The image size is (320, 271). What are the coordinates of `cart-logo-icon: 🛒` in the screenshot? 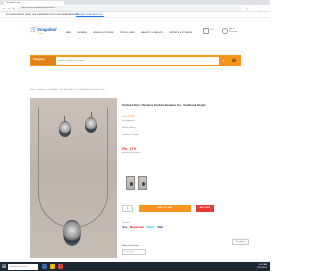 It's located at (34, 29).